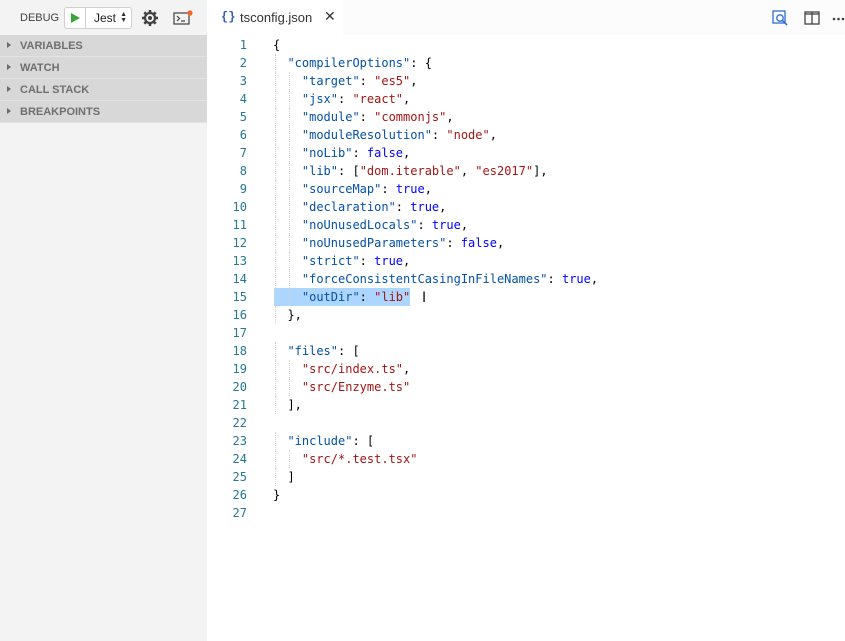 This screenshot has width=845, height=641. I want to click on code-line: 23 "include": [, so click(526, 441).